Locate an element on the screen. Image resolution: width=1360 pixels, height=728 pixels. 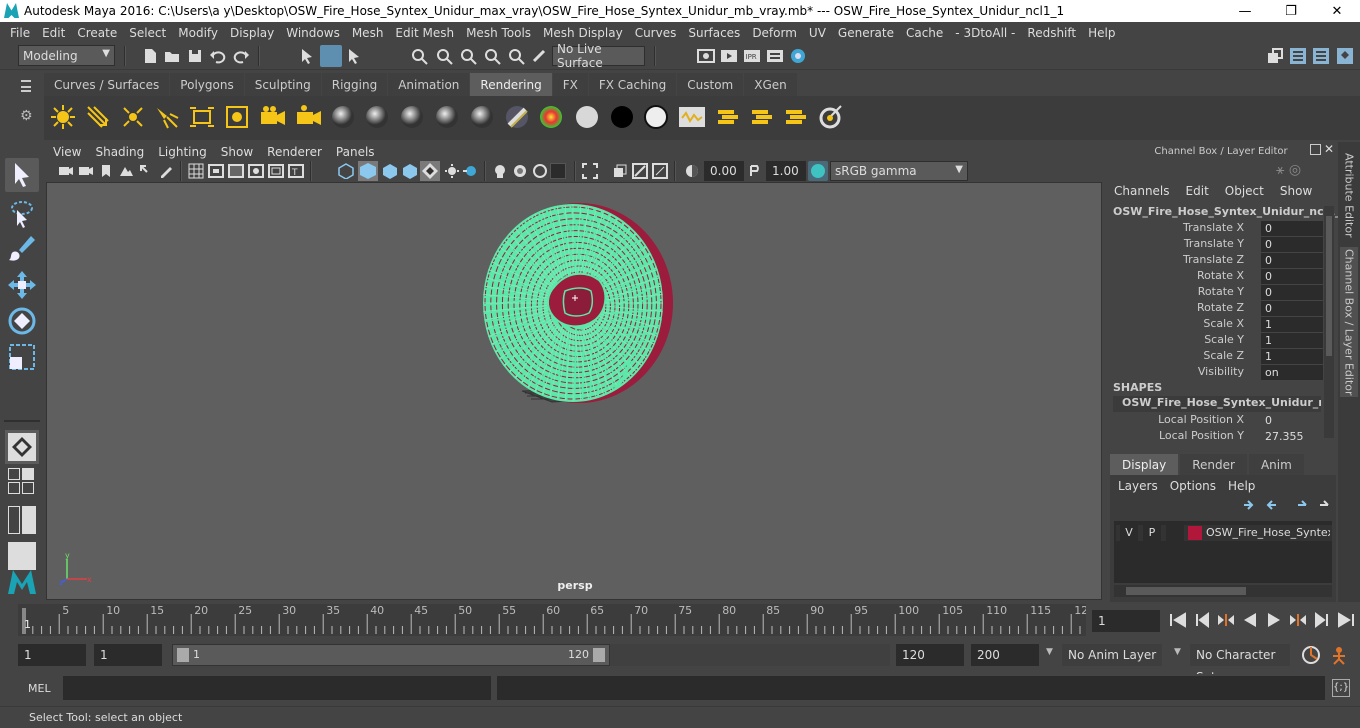
live-surface-field: No Live Surface is located at coordinates (598, 56).